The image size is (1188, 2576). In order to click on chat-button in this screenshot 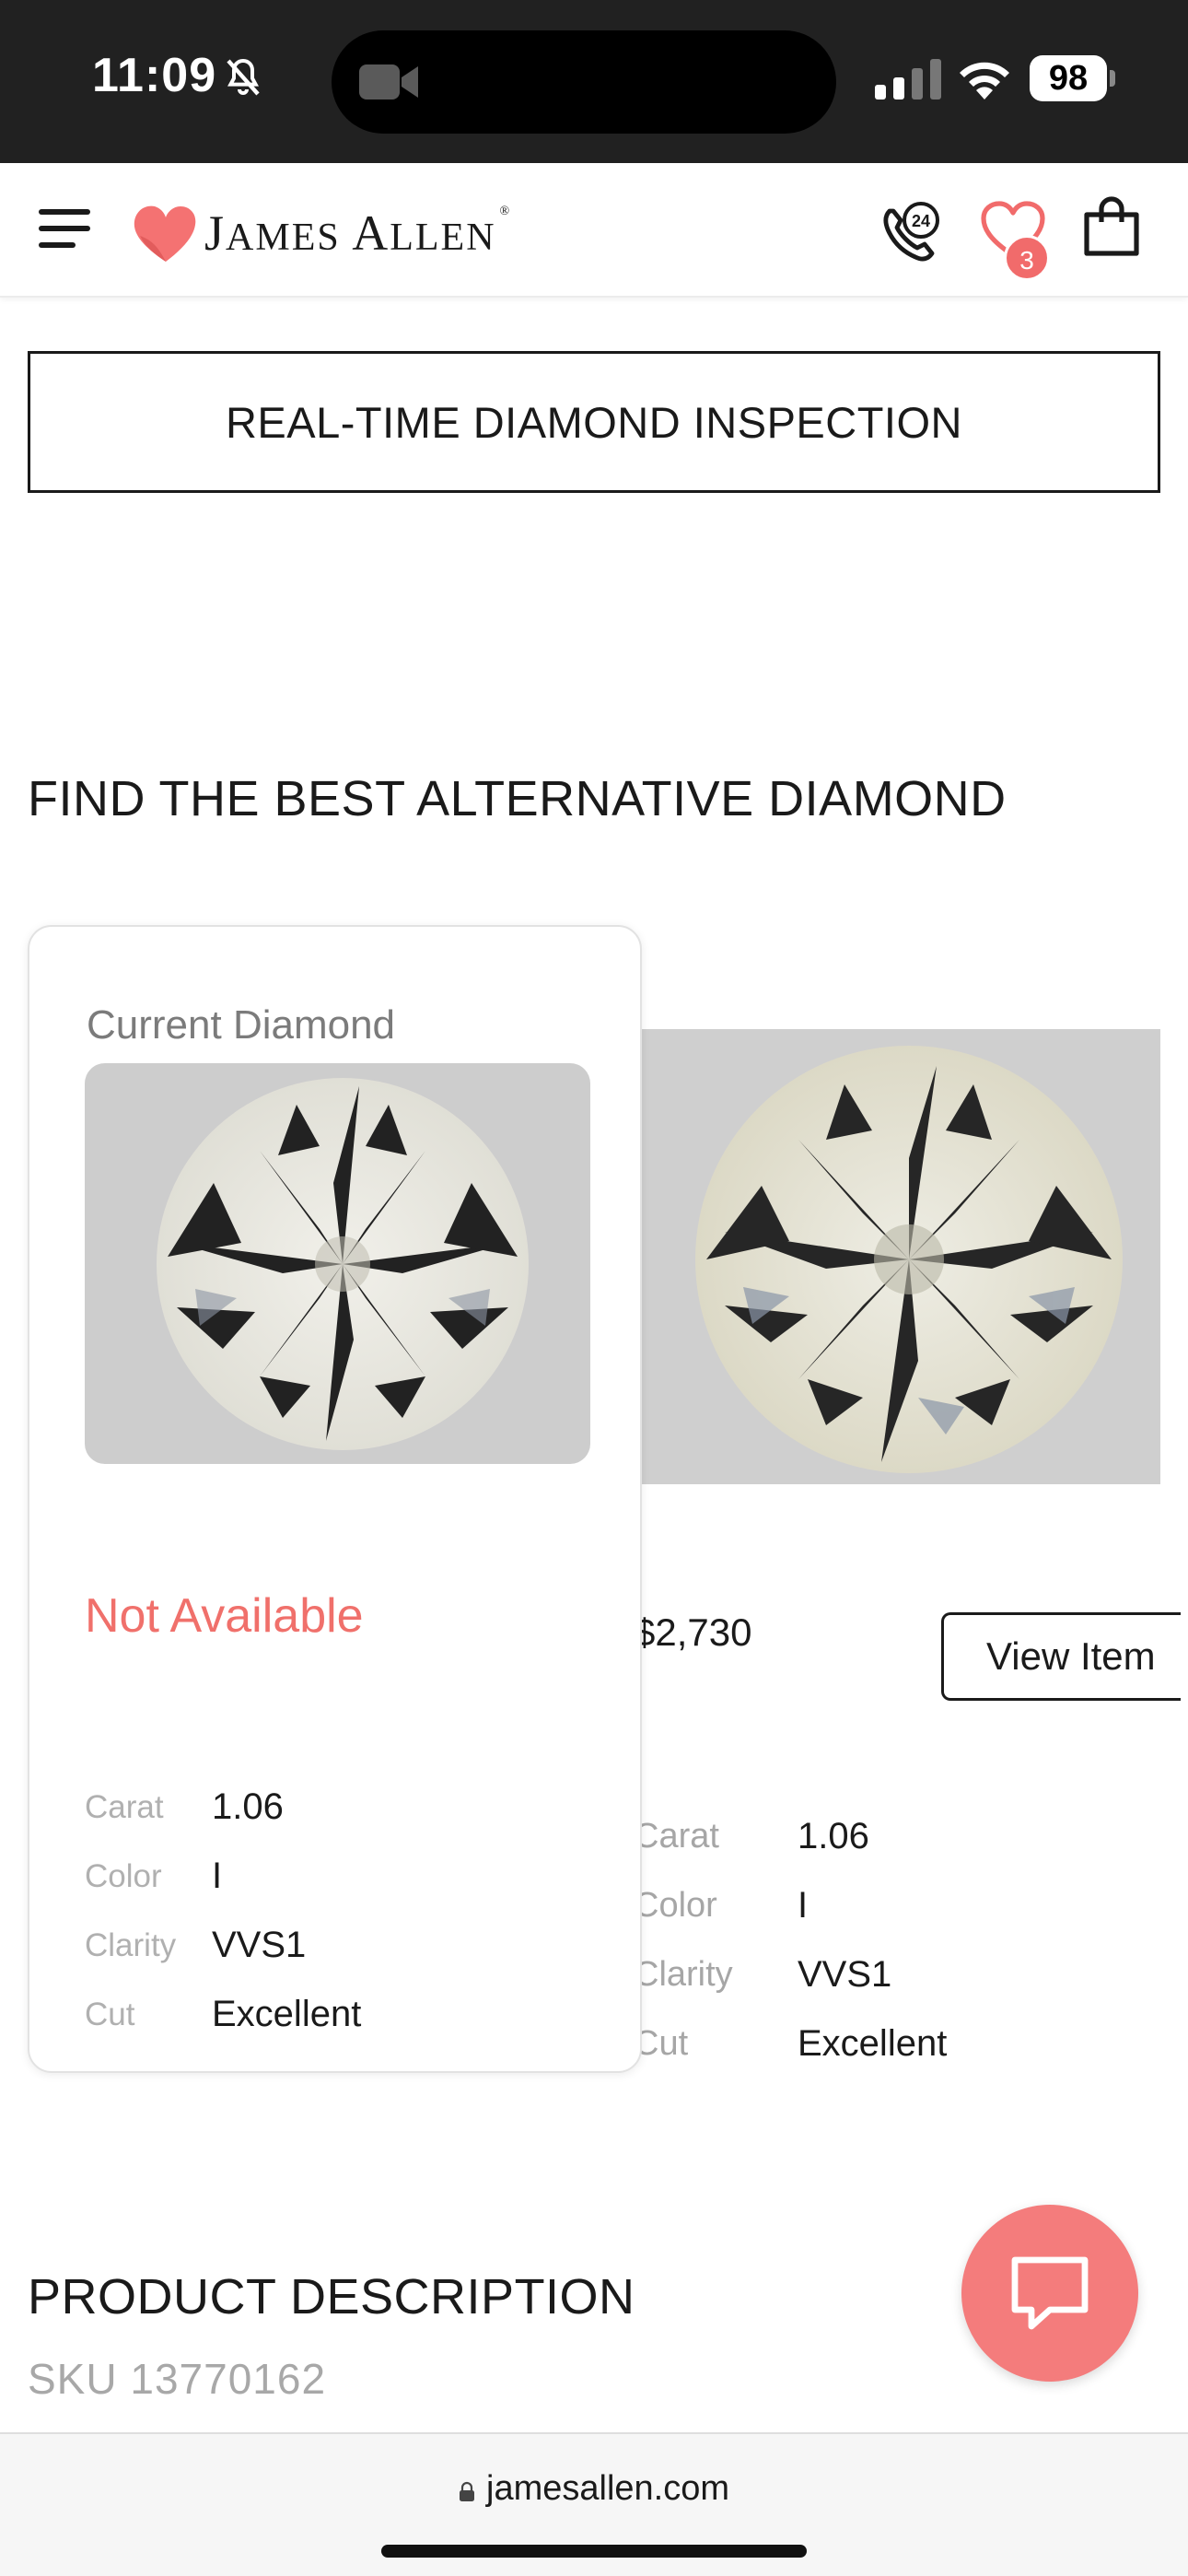, I will do `click(1049, 2293)`.